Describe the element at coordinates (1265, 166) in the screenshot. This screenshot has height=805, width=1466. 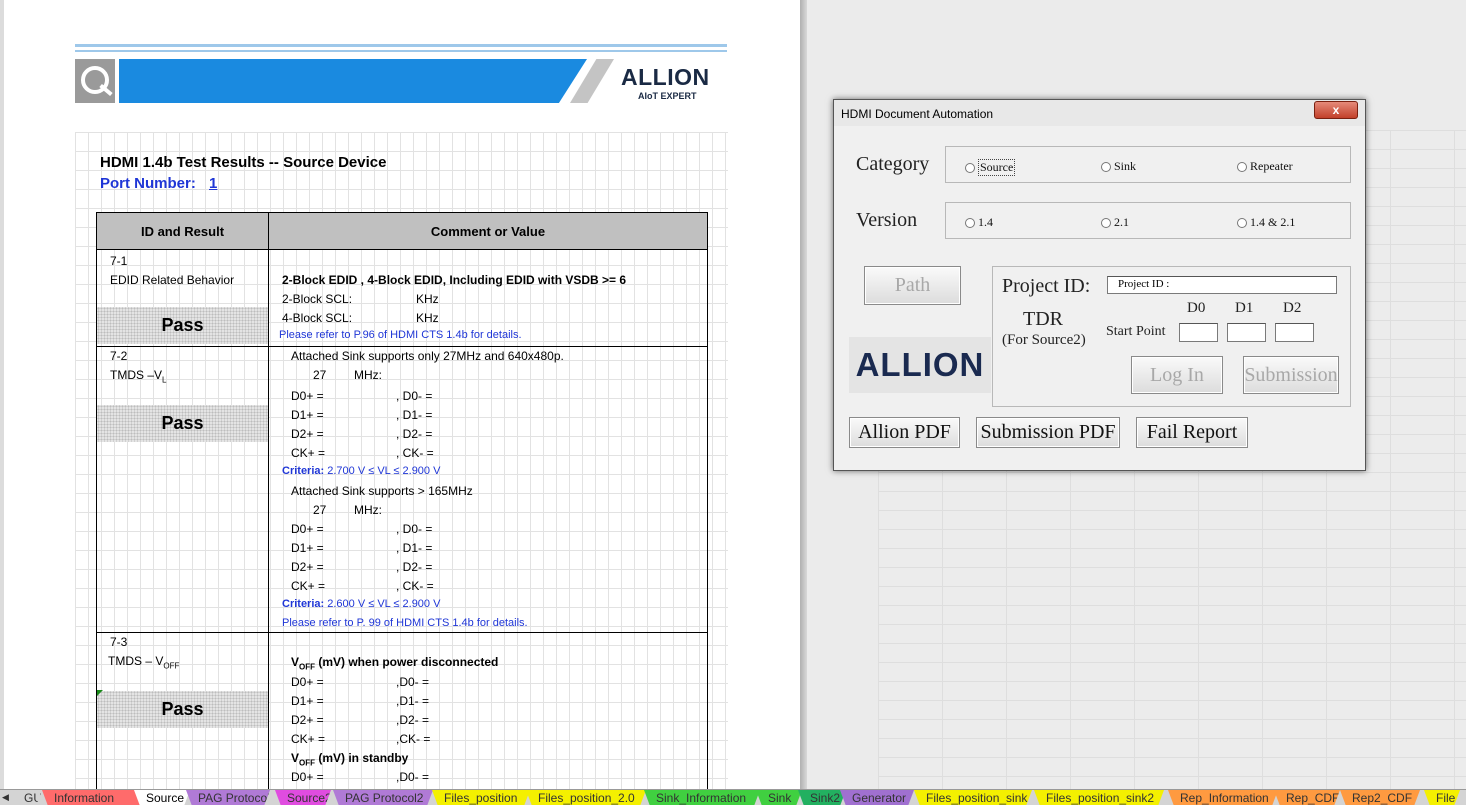
I see `radio-category-repeater: Repeater` at that location.